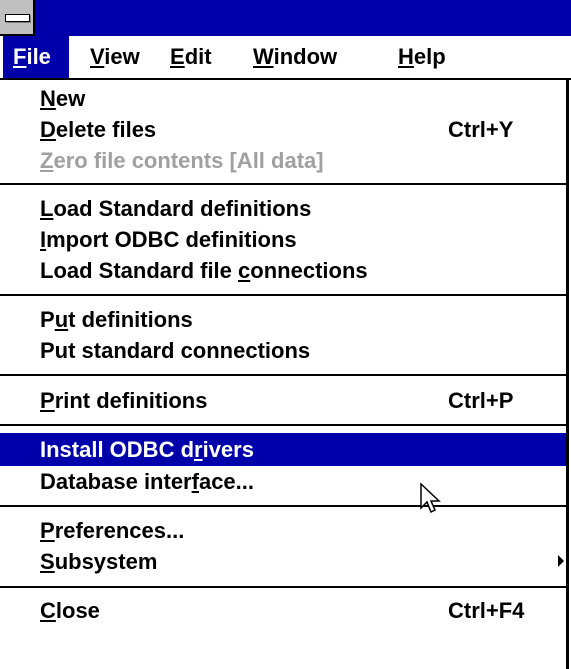 This screenshot has width=571, height=669. Describe the element at coordinates (168, 239) in the screenshot. I see `menu-item-label: Import ODBC definitions` at that location.